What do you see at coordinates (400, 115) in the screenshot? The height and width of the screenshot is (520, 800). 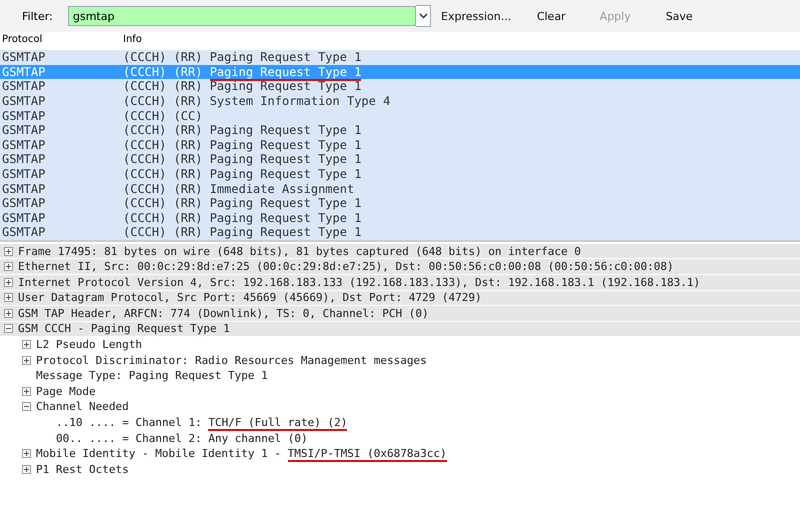 I see `packet-row: GSMTAP (CCCH) (CC)` at bounding box center [400, 115].